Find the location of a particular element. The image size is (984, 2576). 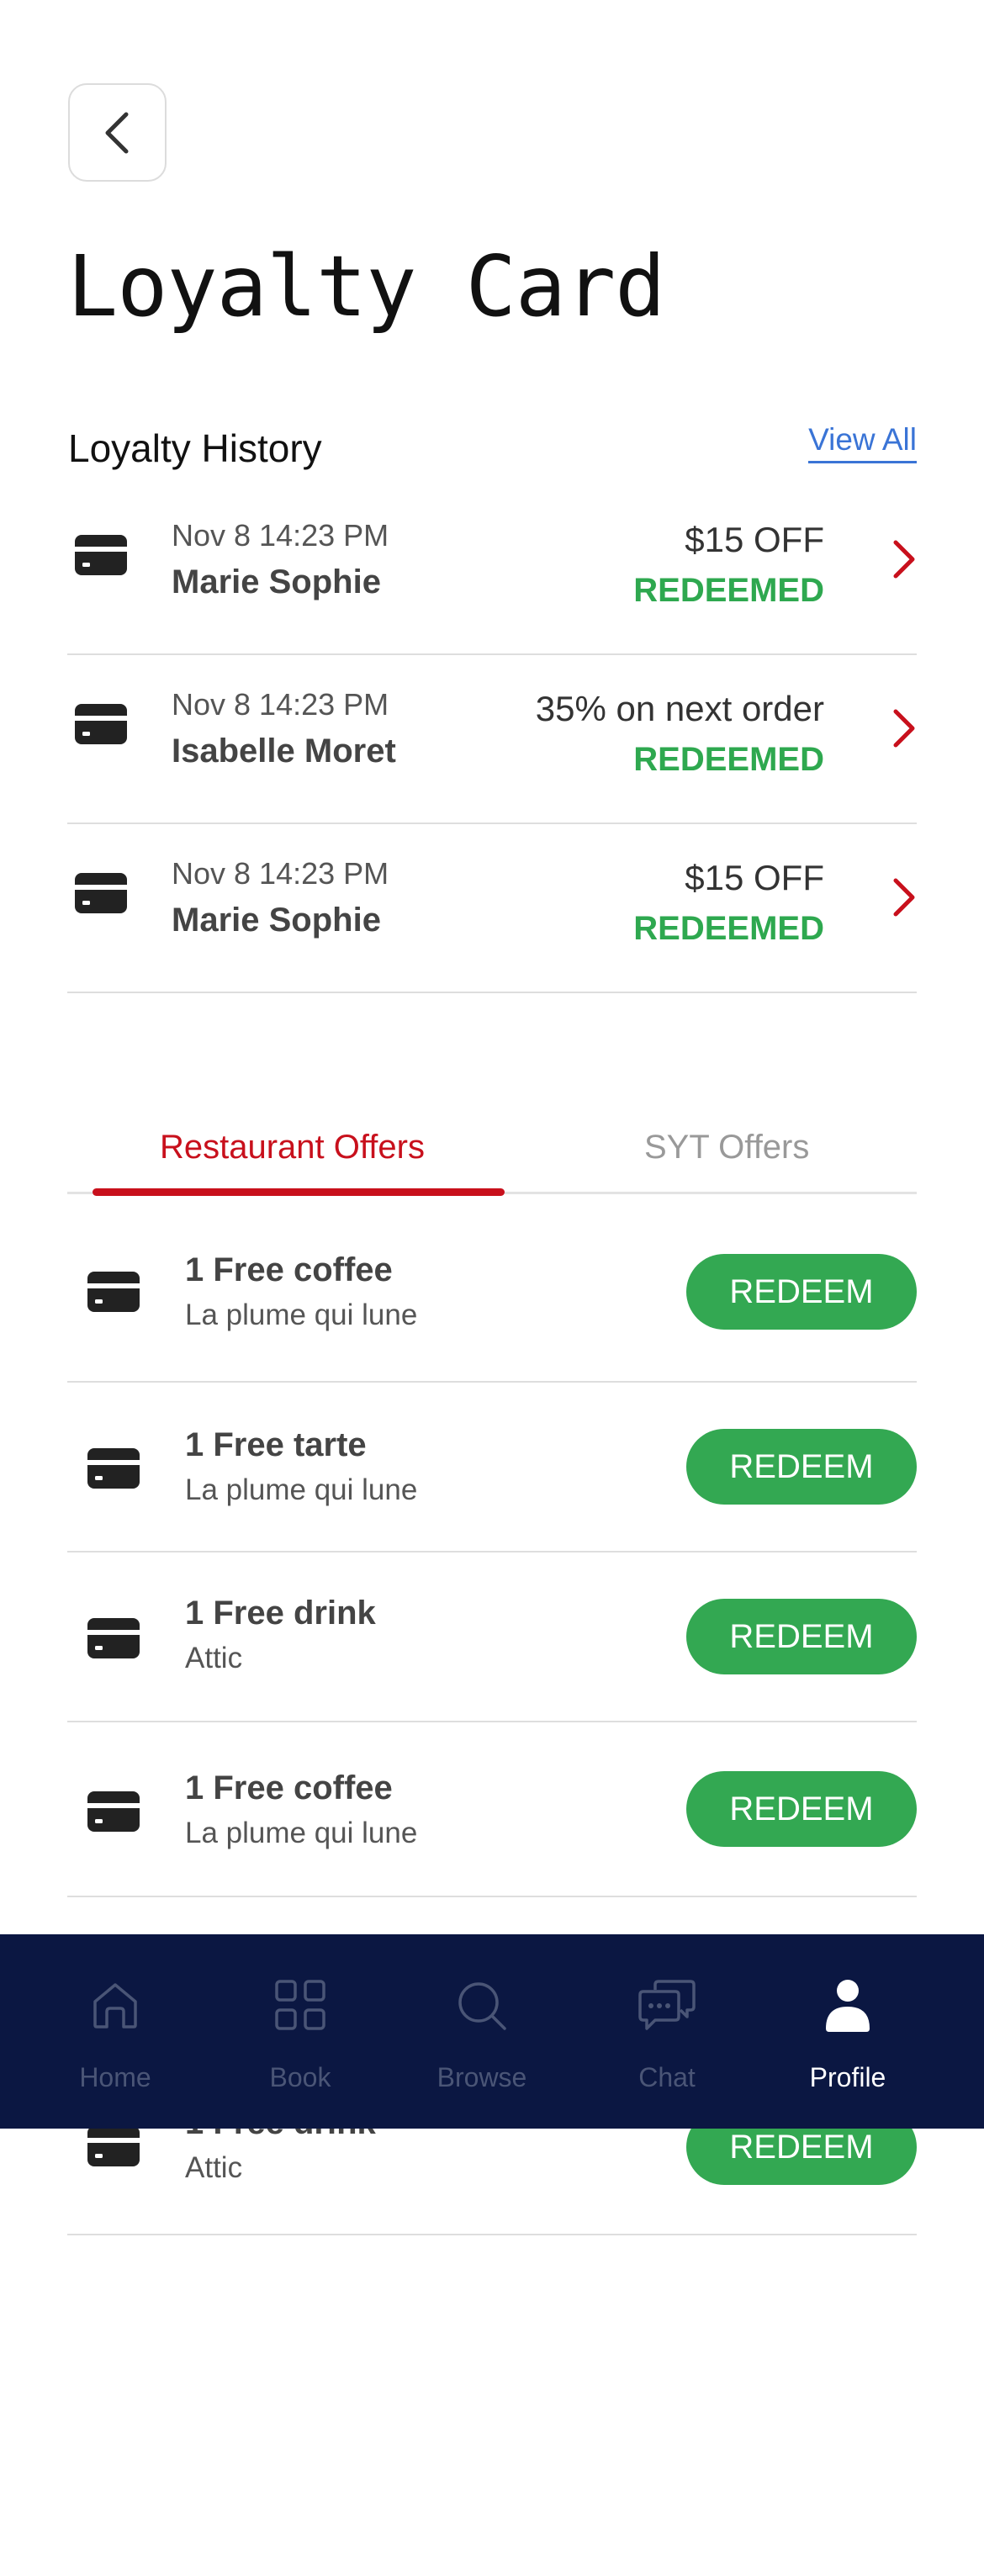

offer-name: 1 Free tarte is located at coordinates (276, 1444).